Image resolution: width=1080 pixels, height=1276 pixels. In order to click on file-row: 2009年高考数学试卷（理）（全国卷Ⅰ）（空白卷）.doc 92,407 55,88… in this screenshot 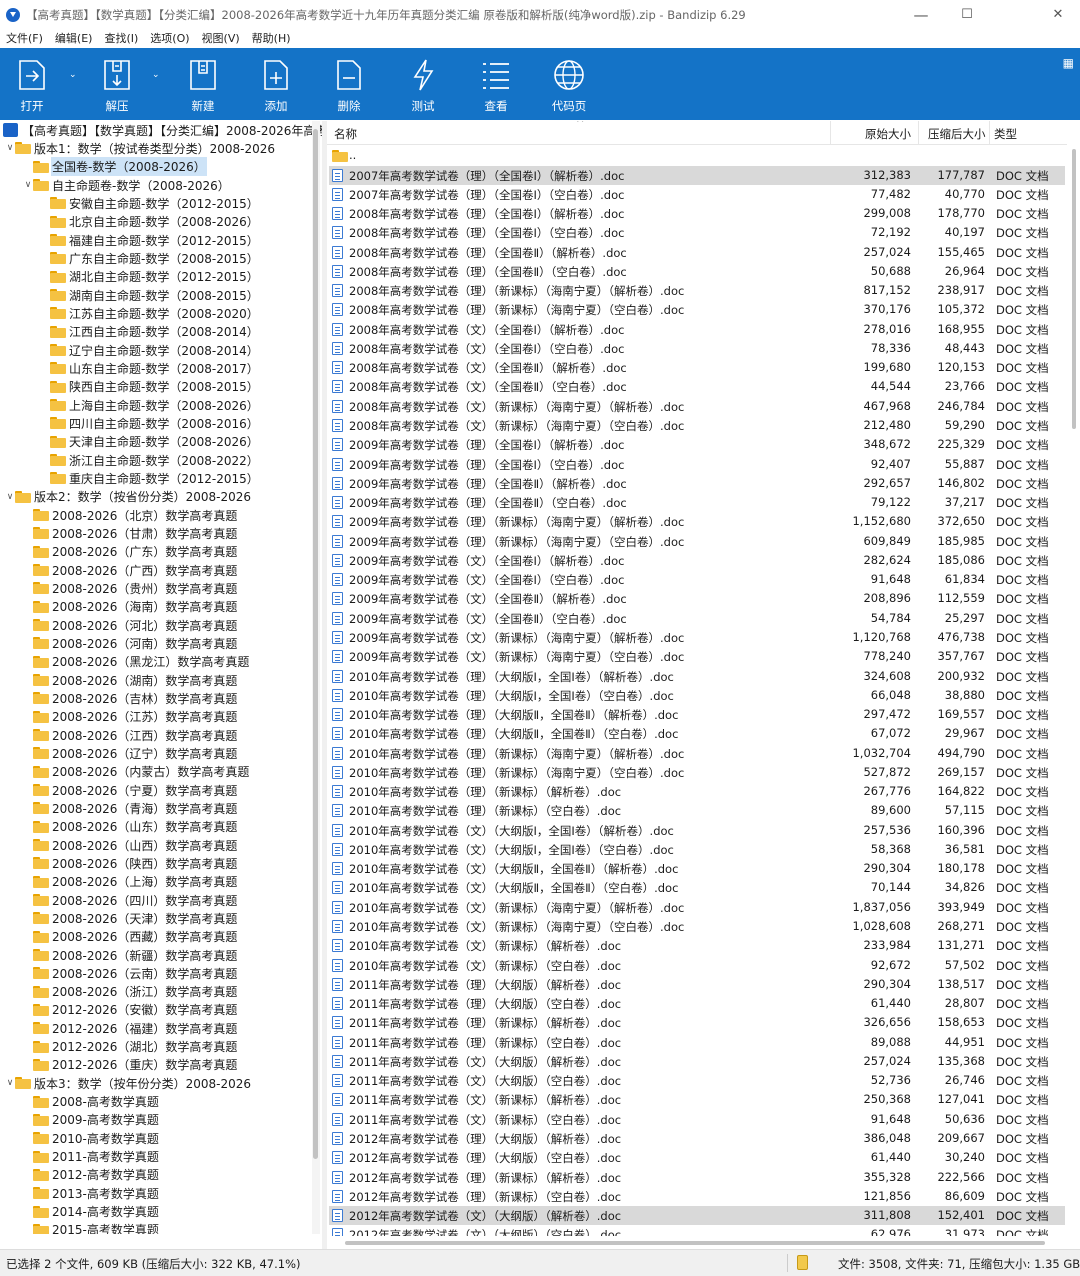, I will do `click(697, 464)`.